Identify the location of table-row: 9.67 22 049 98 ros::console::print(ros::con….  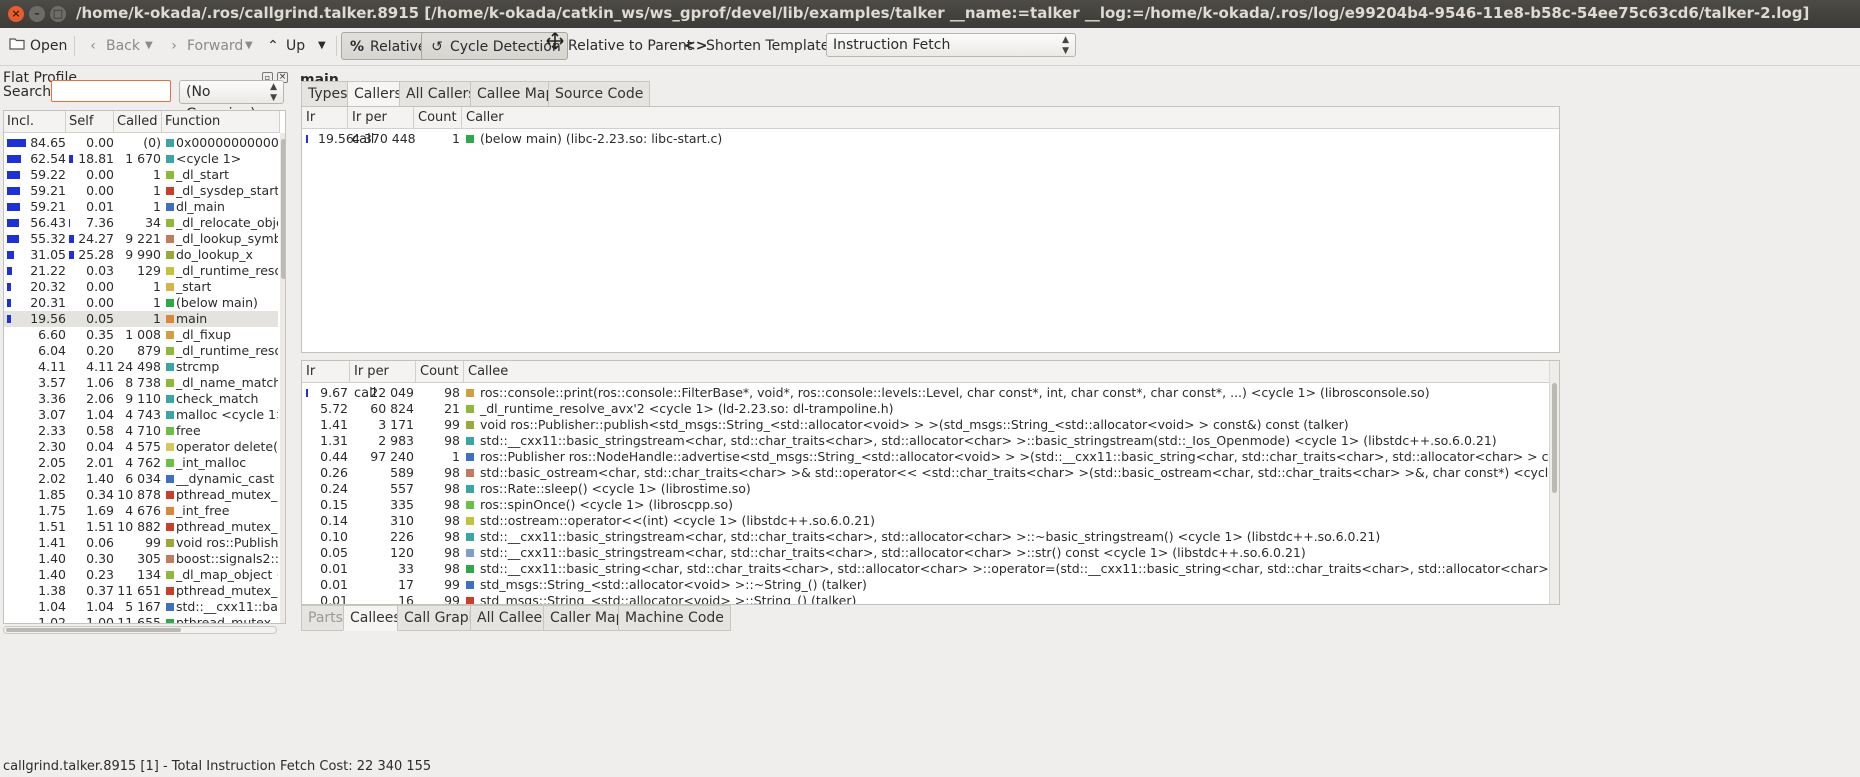
(924, 393).